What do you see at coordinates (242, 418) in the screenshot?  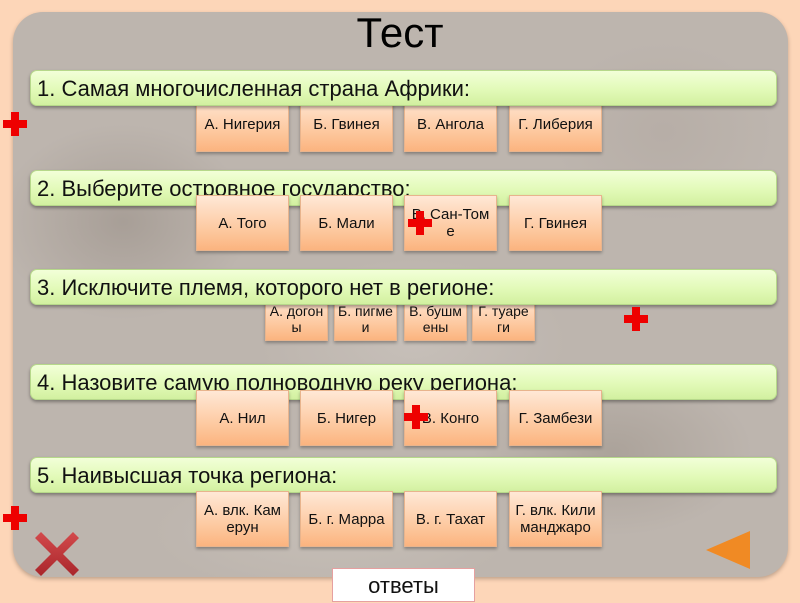 I see `q4-option-a: А. Нил` at bounding box center [242, 418].